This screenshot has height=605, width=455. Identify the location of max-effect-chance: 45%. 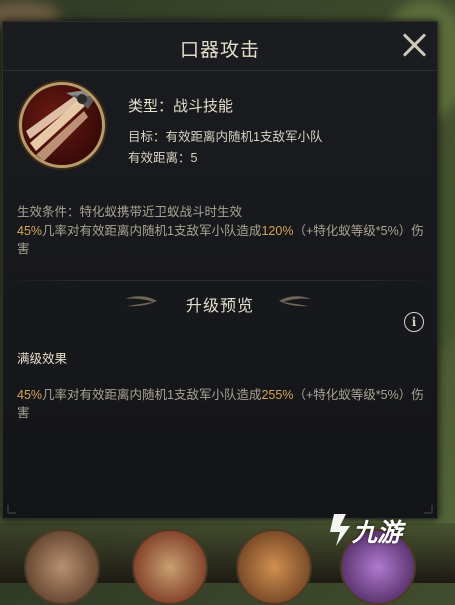
(30, 395).